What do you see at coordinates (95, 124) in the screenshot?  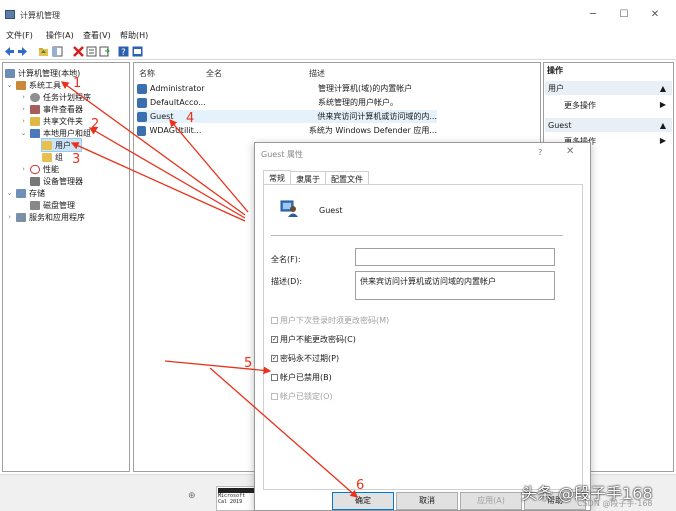 I see `annotation-2: 2` at bounding box center [95, 124].